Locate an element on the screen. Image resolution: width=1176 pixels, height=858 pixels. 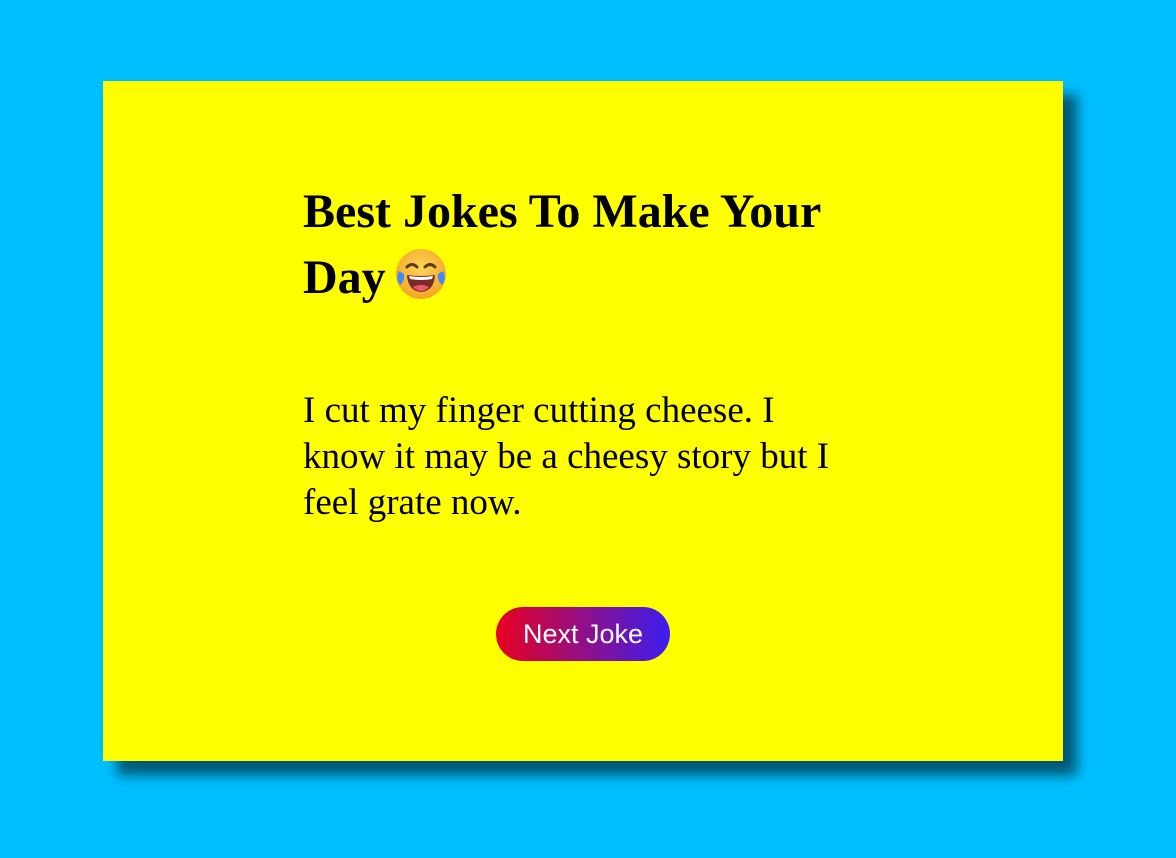
page-title: Best Jokes To Make Your Day is located at coordinates (593, 245).